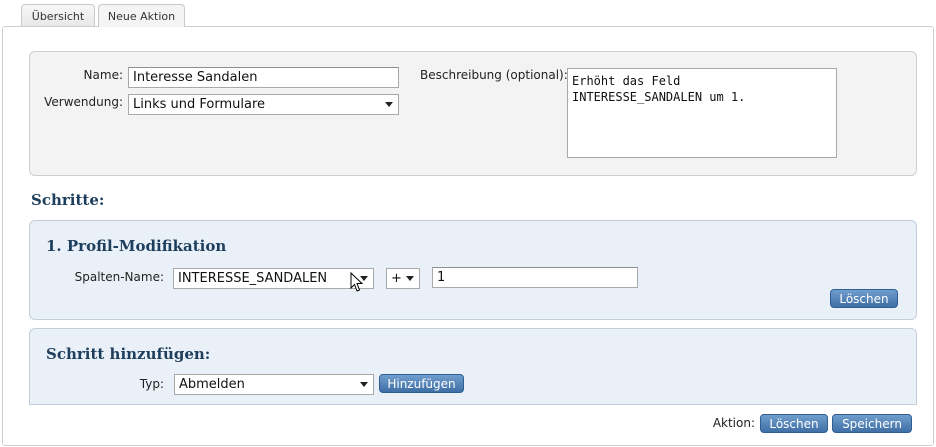 This screenshot has height=447, width=936. I want to click on usage-select: Links und Formulare, so click(263, 104).